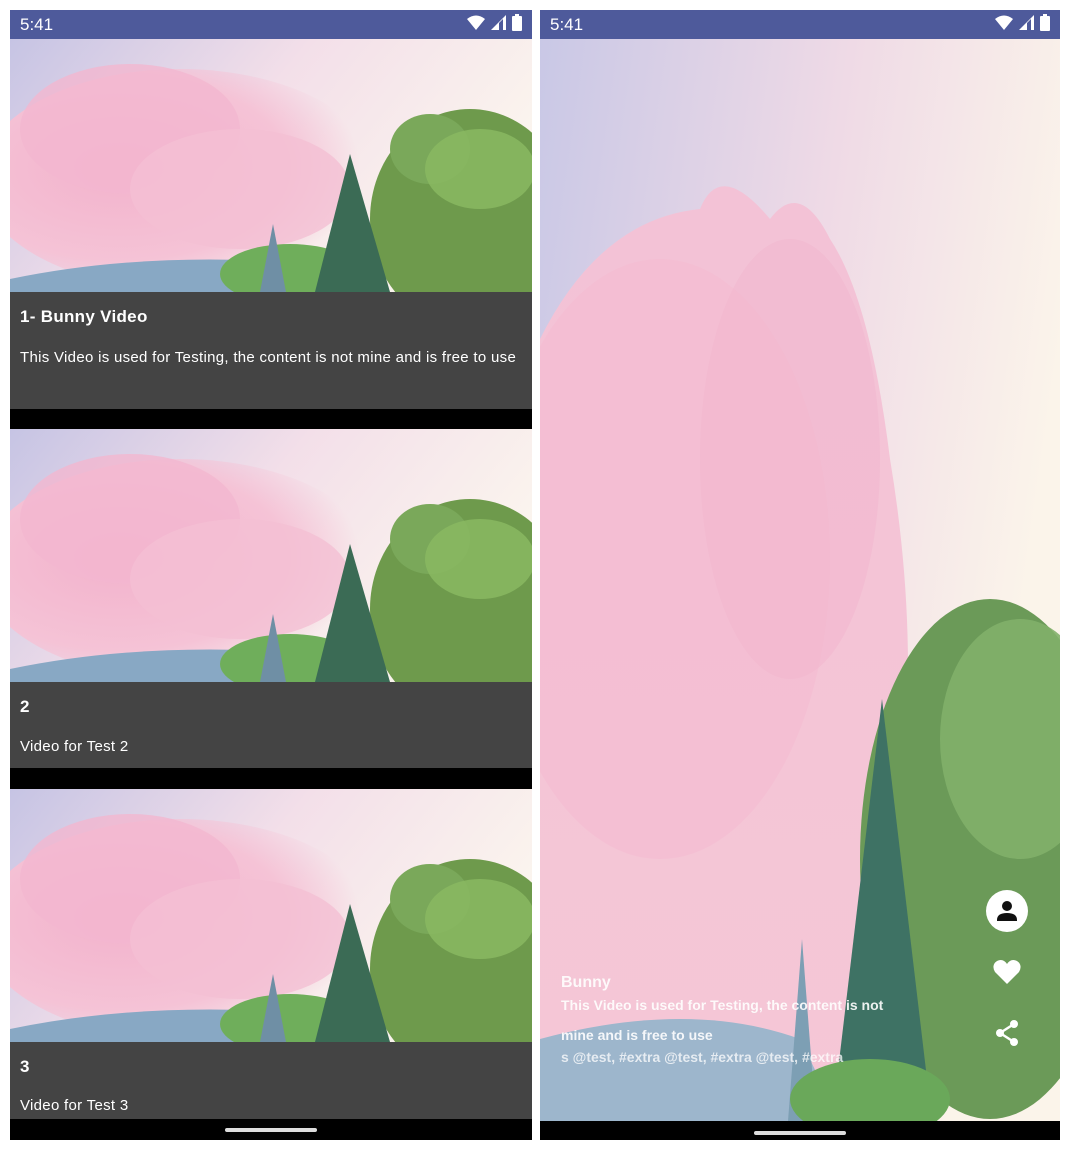 This screenshot has height=1156, width=1072. I want to click on share-button, so click(1007, 1035).